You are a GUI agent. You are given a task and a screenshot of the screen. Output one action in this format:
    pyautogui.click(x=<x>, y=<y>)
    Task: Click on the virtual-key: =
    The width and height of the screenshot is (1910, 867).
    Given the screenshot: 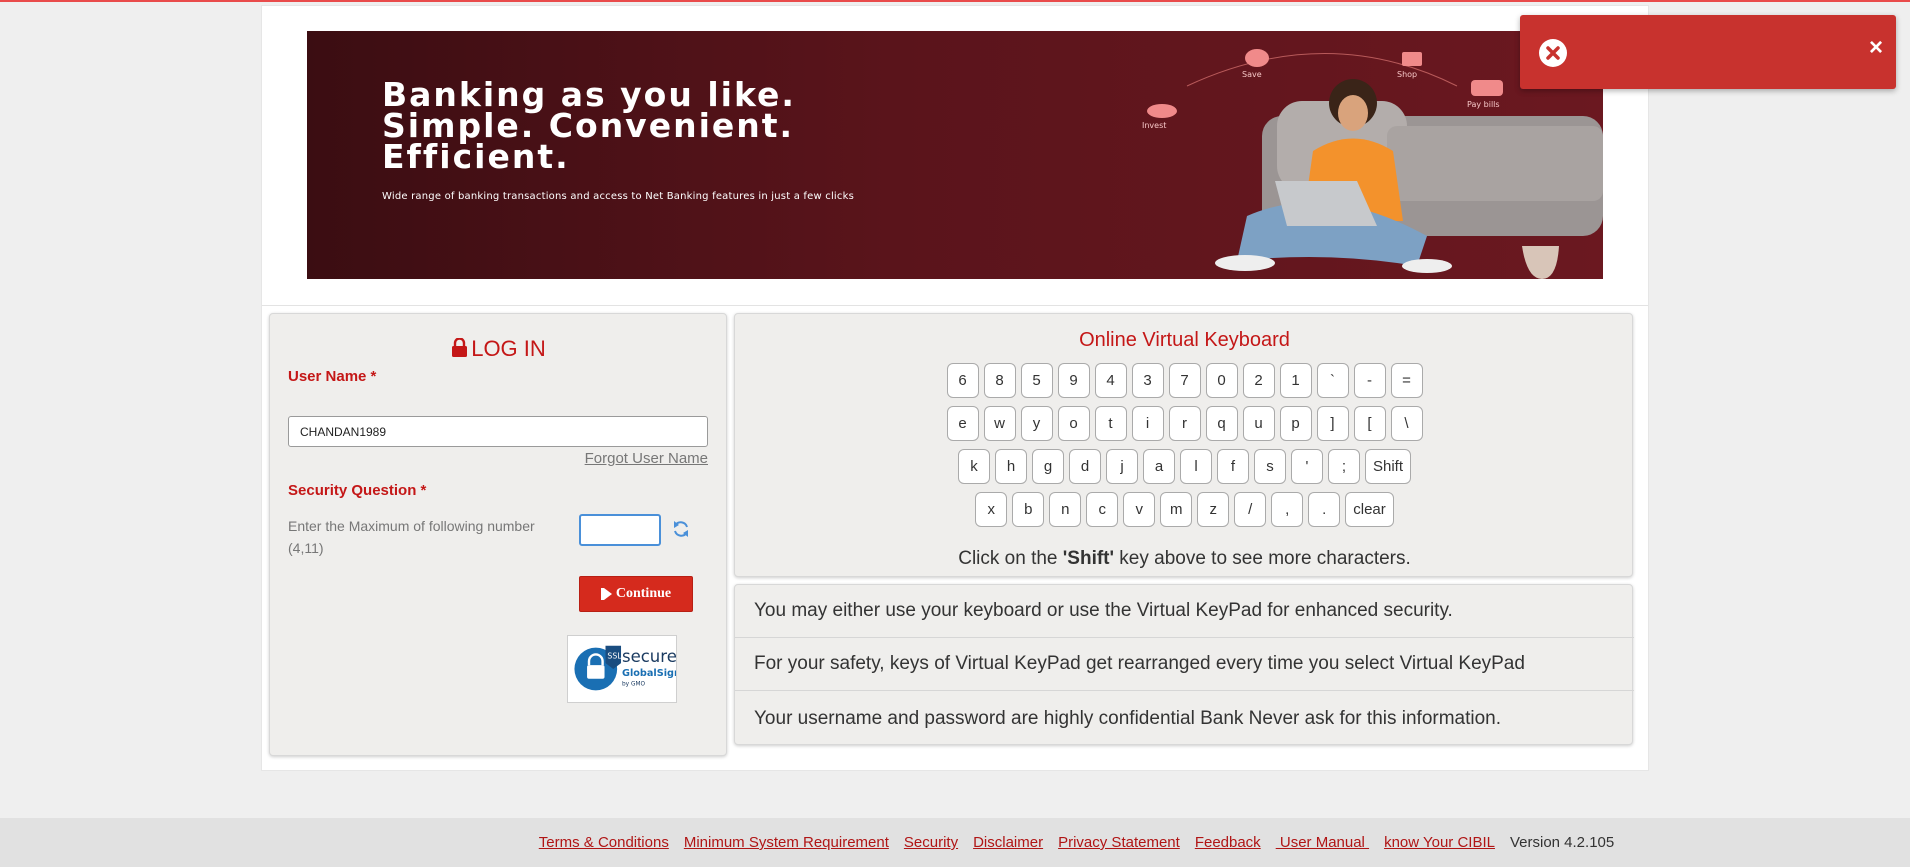 What is the action you would take?
    pyautogui.click(x=1406, y=380)
    